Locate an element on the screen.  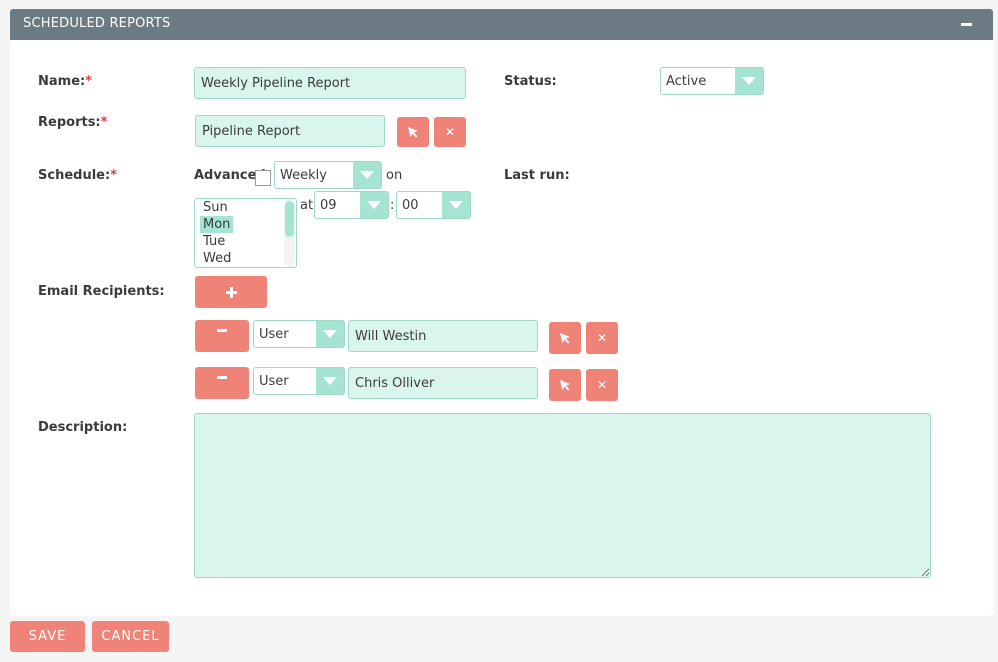
name-input: Weekly Pipeline Report is located at coordinates (330, 83).